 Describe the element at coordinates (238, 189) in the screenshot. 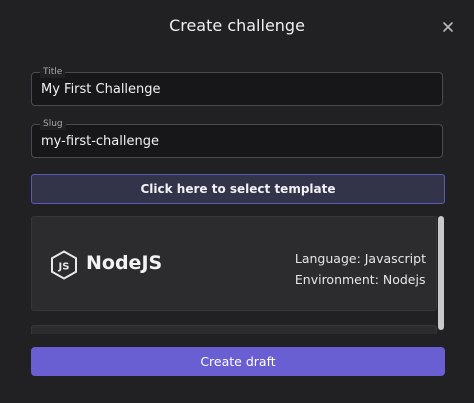

I see `select-template-button: Click here to select template` at that location.